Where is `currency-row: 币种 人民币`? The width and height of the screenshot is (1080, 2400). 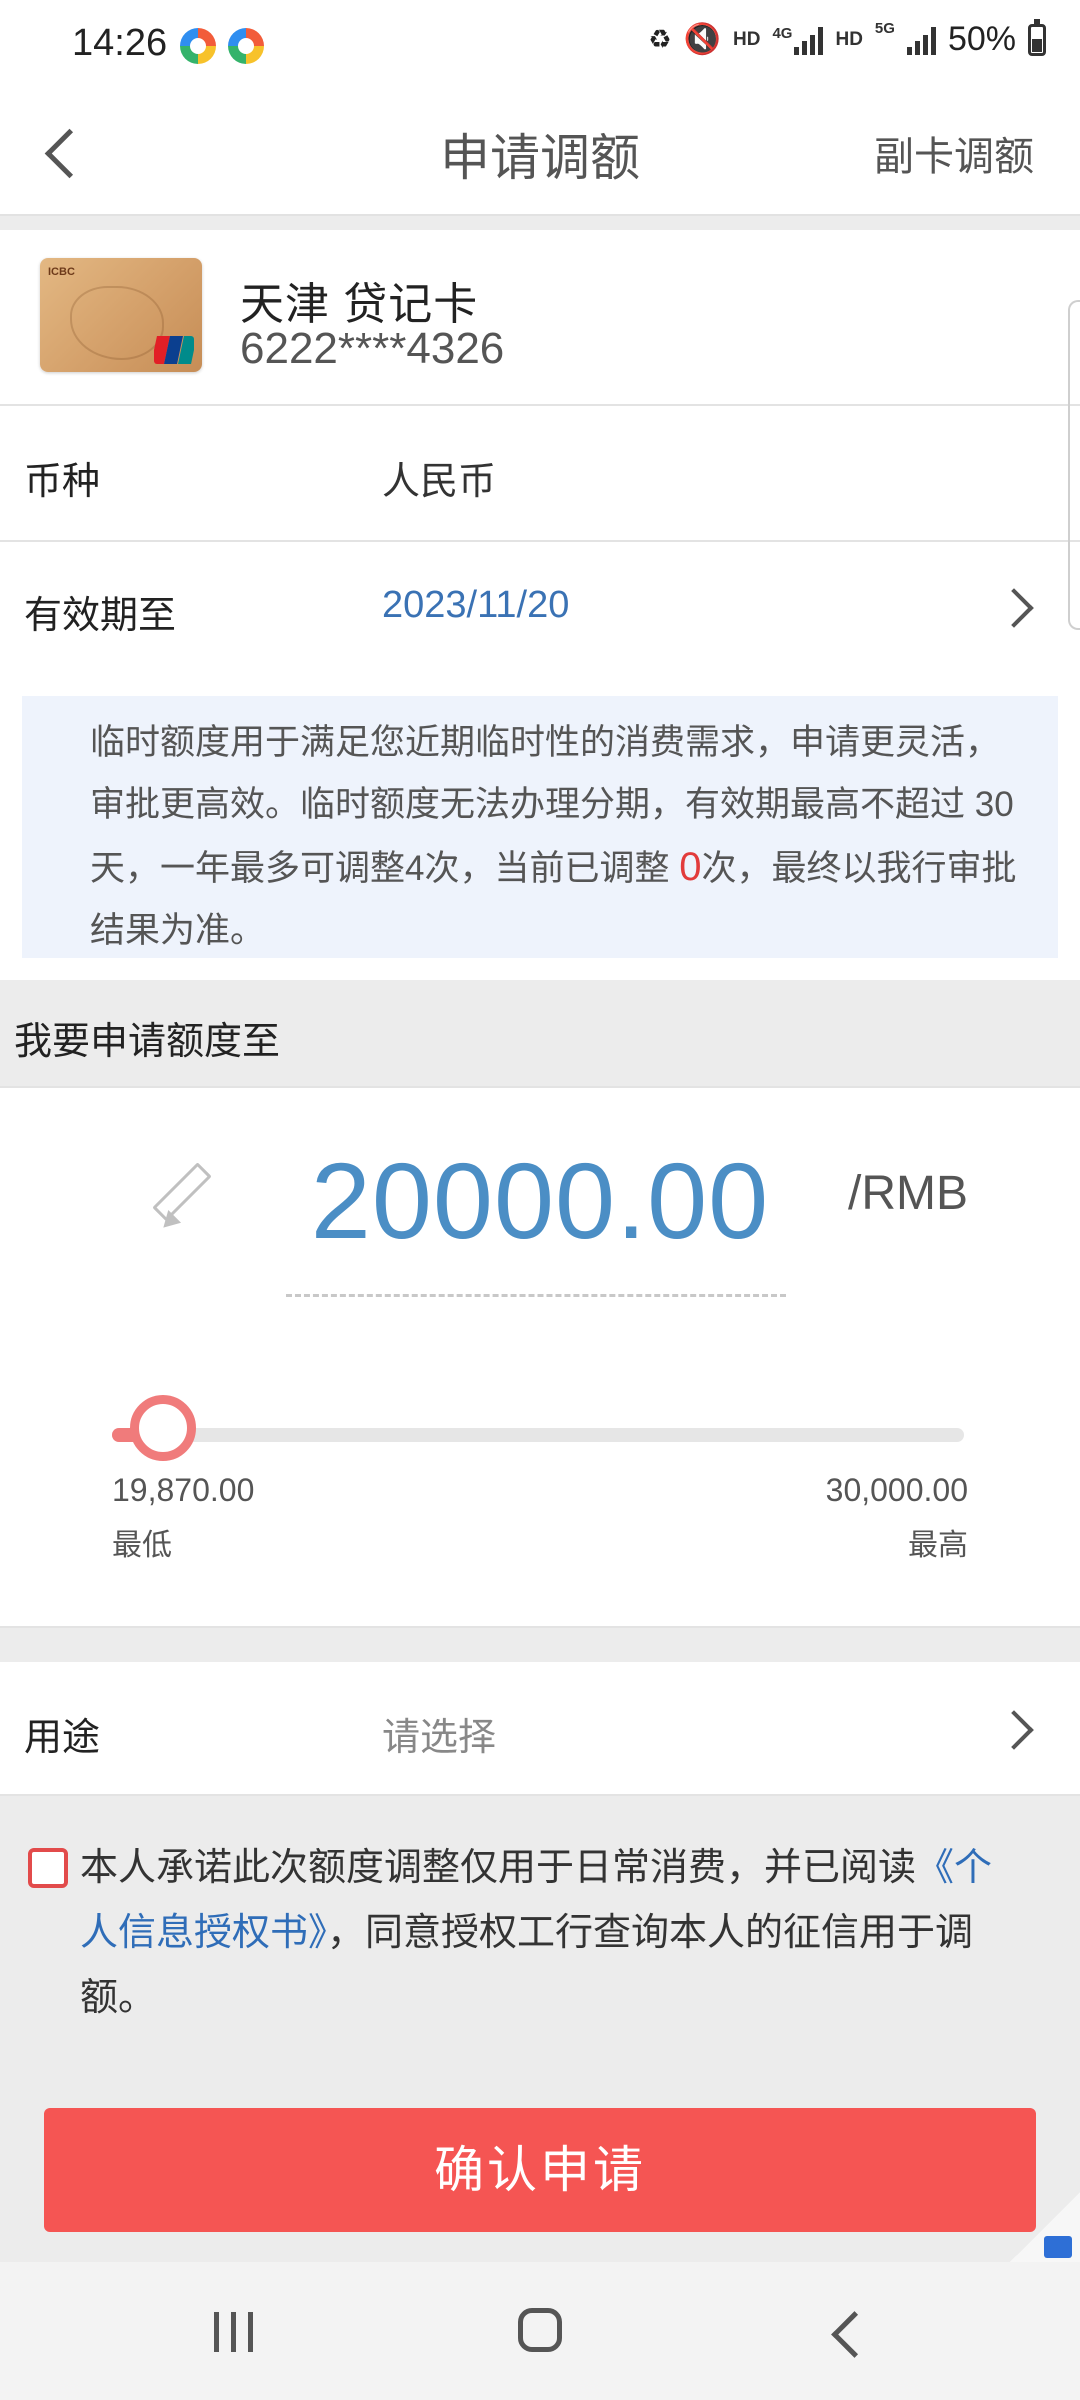
currency-row: 币种 人民币 is located at coordinates (540, 474).